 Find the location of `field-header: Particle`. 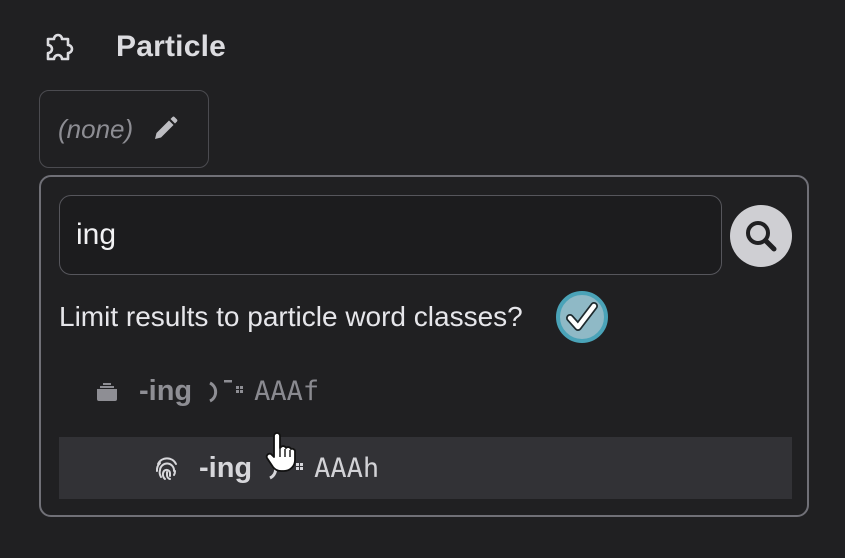

field-header: Particle is located at coordinates (133, 47).